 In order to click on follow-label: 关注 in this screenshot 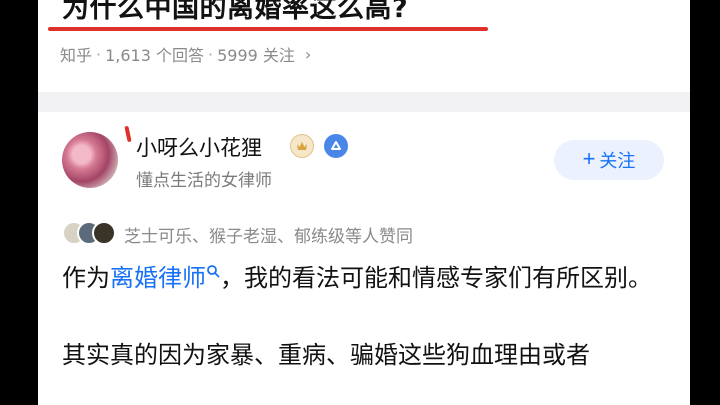, I will do `click(617, 161)`.